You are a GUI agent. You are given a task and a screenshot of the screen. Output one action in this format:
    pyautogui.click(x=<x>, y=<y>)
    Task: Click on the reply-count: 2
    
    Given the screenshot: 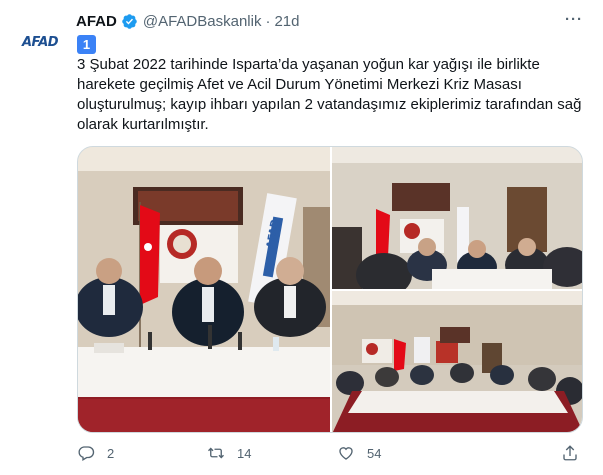 What is the action you would take?
    pyautogui.click(x=111, y=453)
    